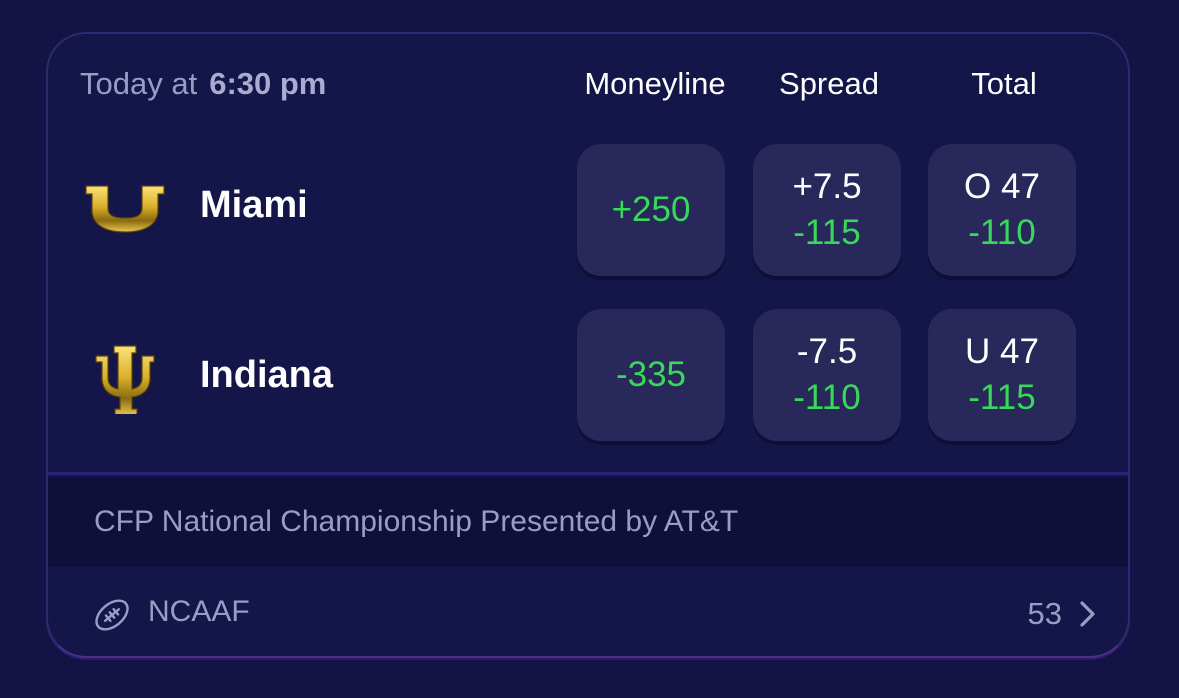  Describe the element at coordinates (1004, 83) in the screenshot. I see `column-header-total: Total` at that location.